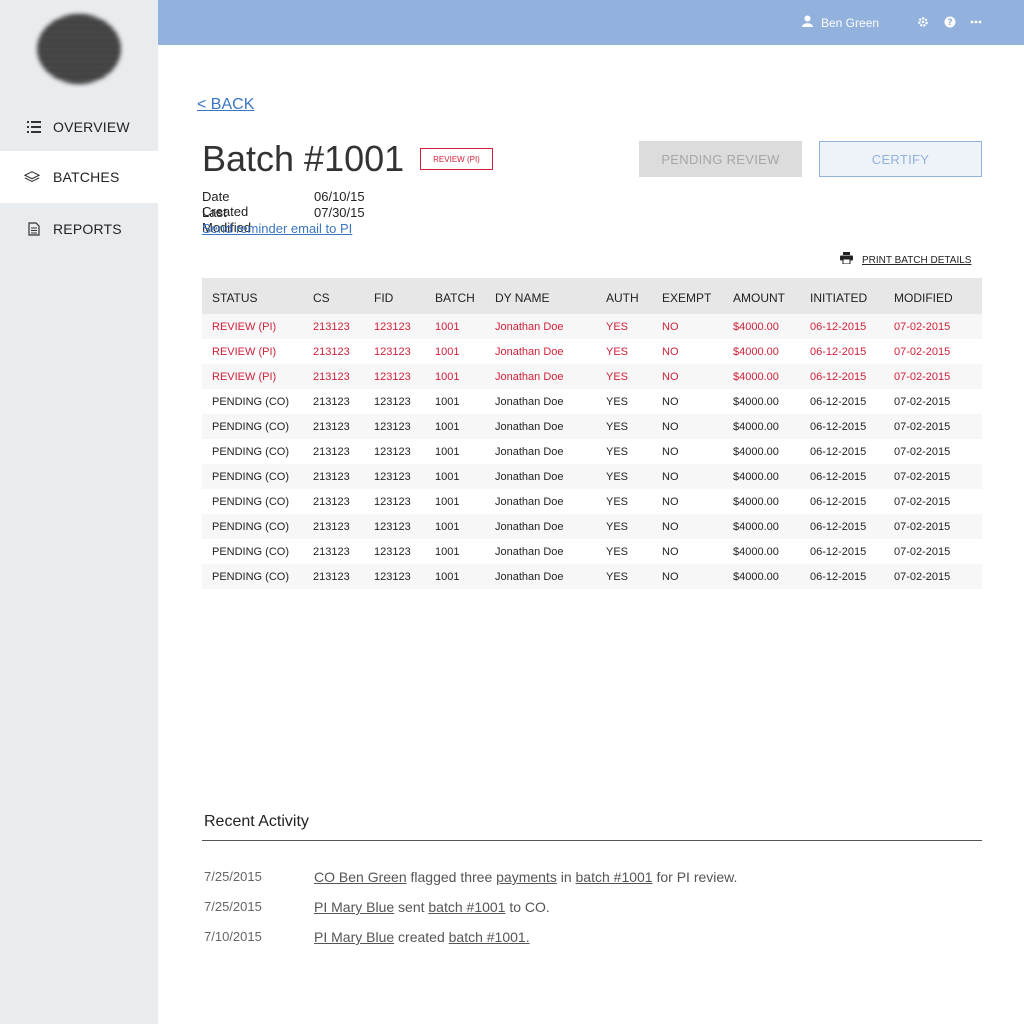 The width and height of the screenshot is (1024, 1024). Describe the element at coordinates (938, 296) in the screenshot. I see `column-header: MODIFIED` at that location.